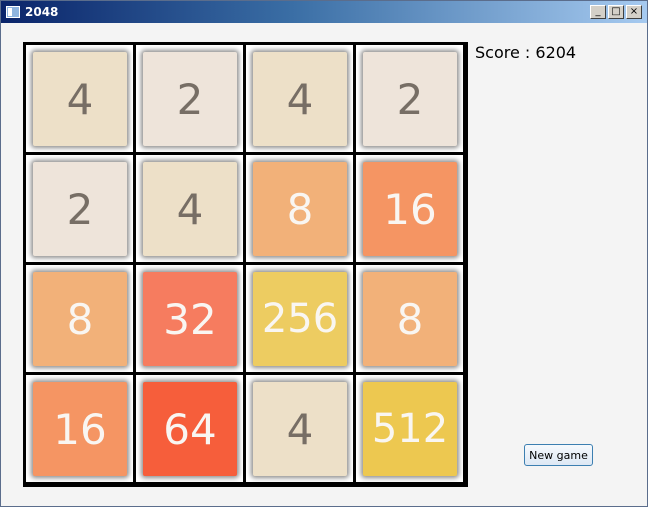 This screenshot has width=648, height=507. I want to click on tile-32: 32, so click(190, 319).